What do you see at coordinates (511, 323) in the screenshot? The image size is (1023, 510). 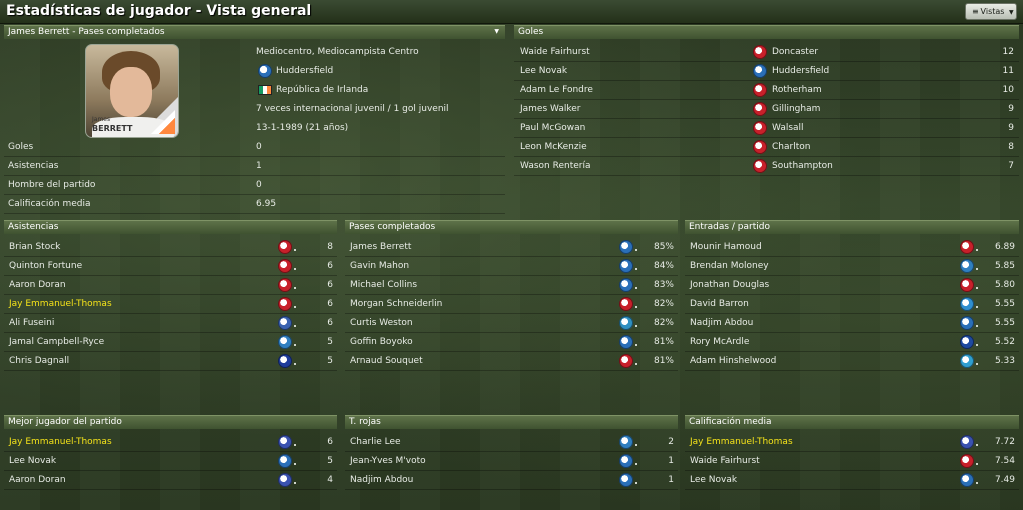 I see `passes-table-row: Curtis Weston 82%` at bounding box center [511, 323].